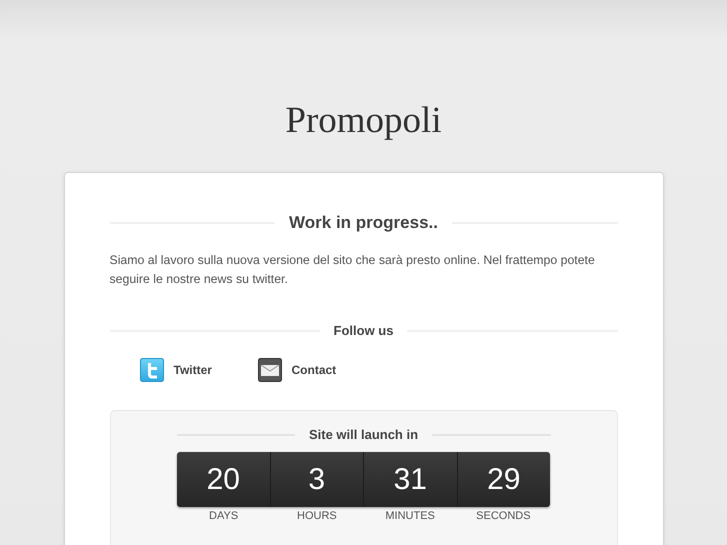  What do you see at coordinates (316, 479) in the screenshot?
I see `countdown-digit: 3` at bounding box center [316, 479].